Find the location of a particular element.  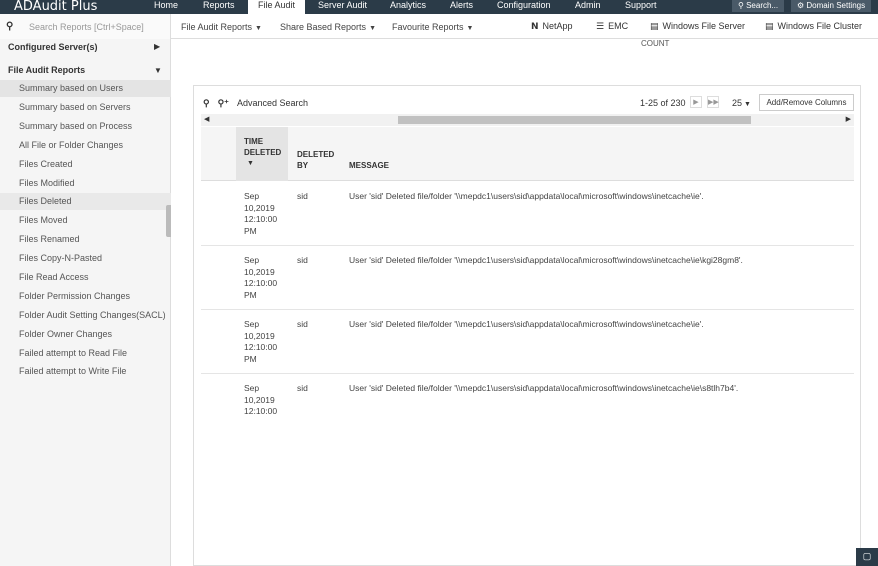

advanced-search-bar: ⚲ ⚲⁺ Advanced Search is located at coordinates (255, 103).